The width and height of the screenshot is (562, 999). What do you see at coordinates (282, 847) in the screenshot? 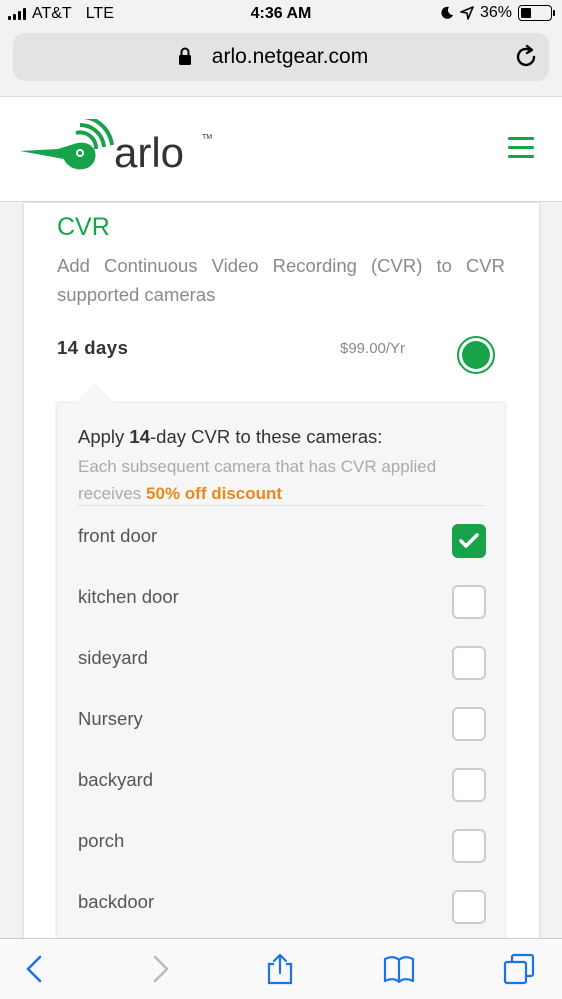
I see `camera-row: porch` at bounding box center [282, 847].